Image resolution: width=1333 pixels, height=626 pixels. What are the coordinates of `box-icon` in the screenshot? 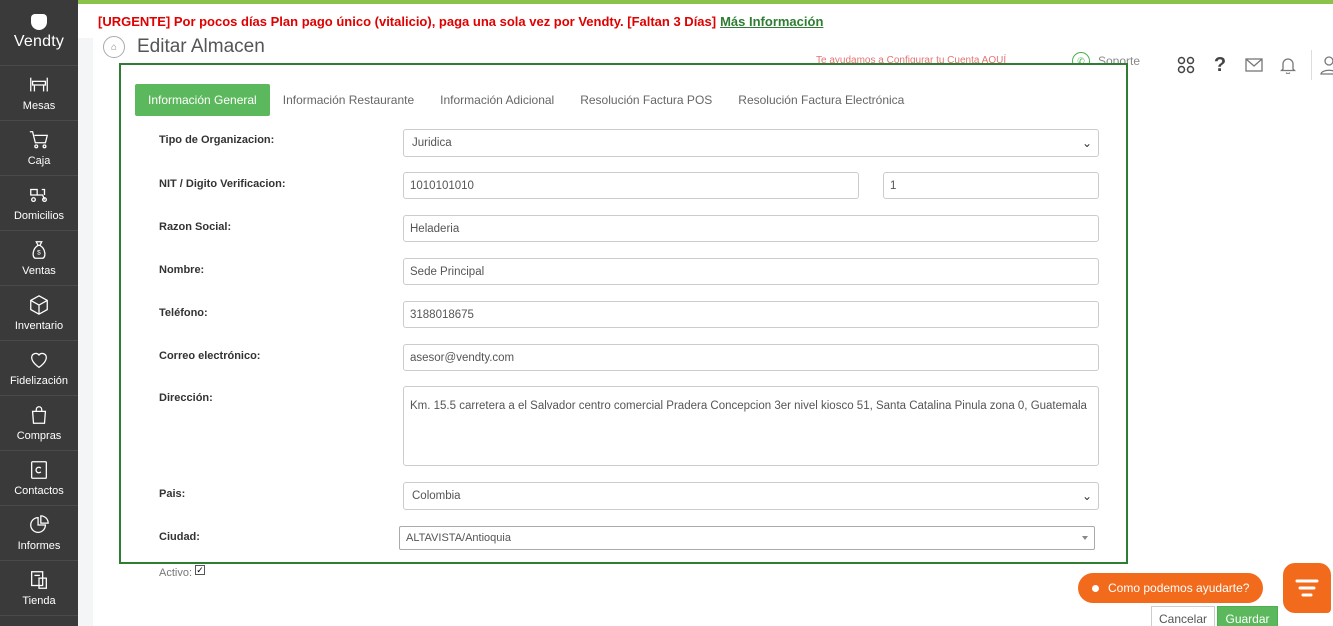 It's located at (39, 305).